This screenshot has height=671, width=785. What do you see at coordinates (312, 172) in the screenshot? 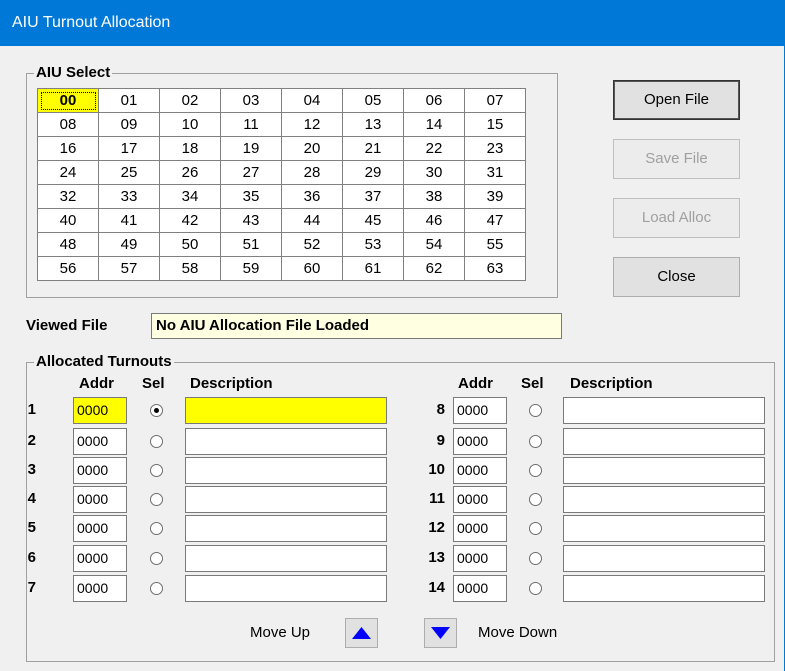
I see `aiu-cell: 28` at bounding box center [312, 172].